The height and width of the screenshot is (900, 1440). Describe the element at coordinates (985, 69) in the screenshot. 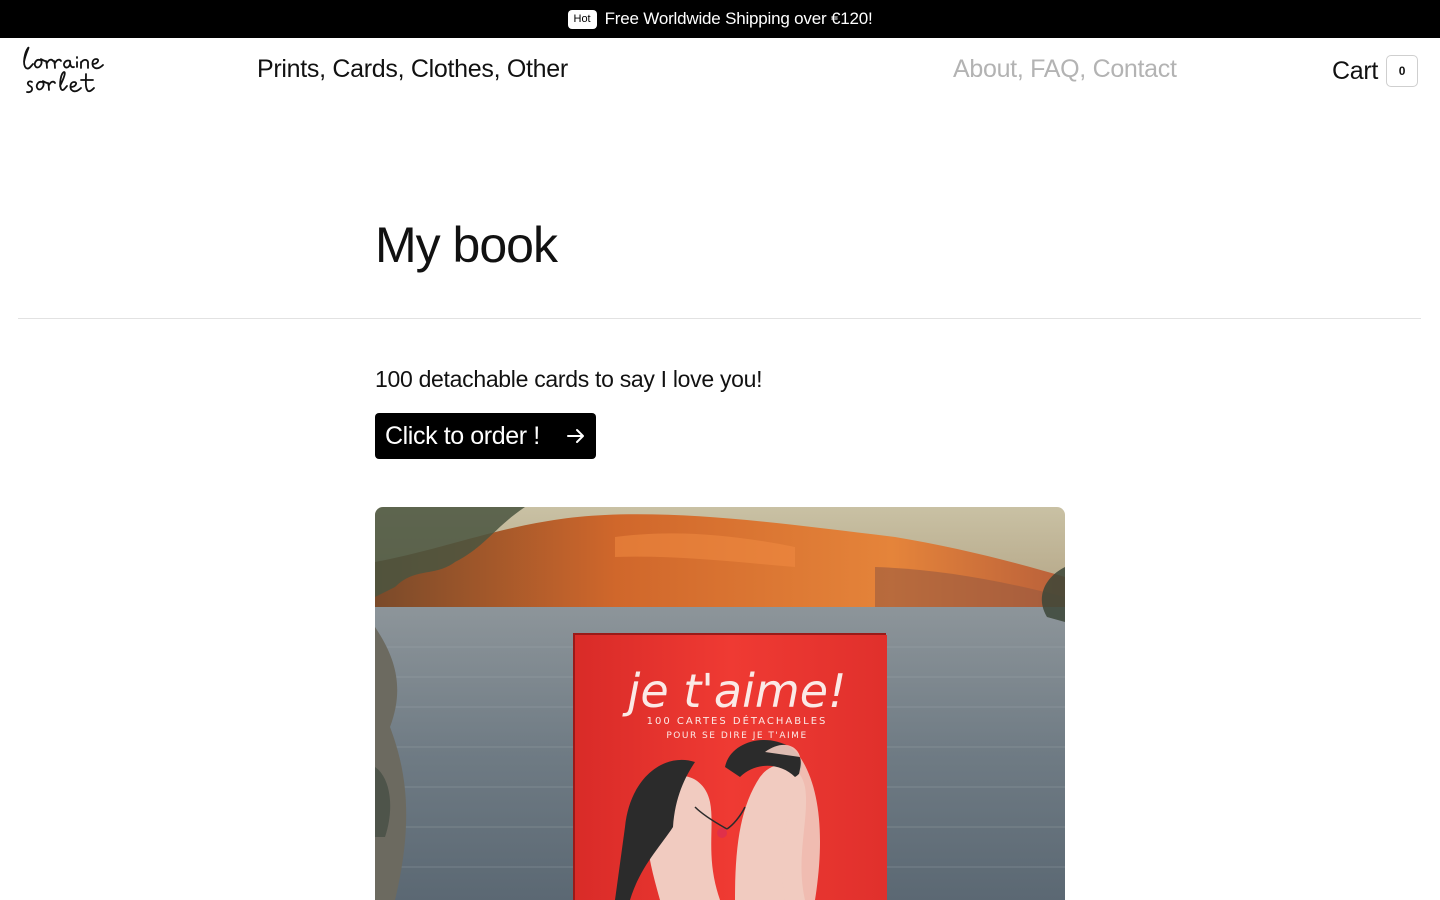

I see `nav-about: About` at that location.